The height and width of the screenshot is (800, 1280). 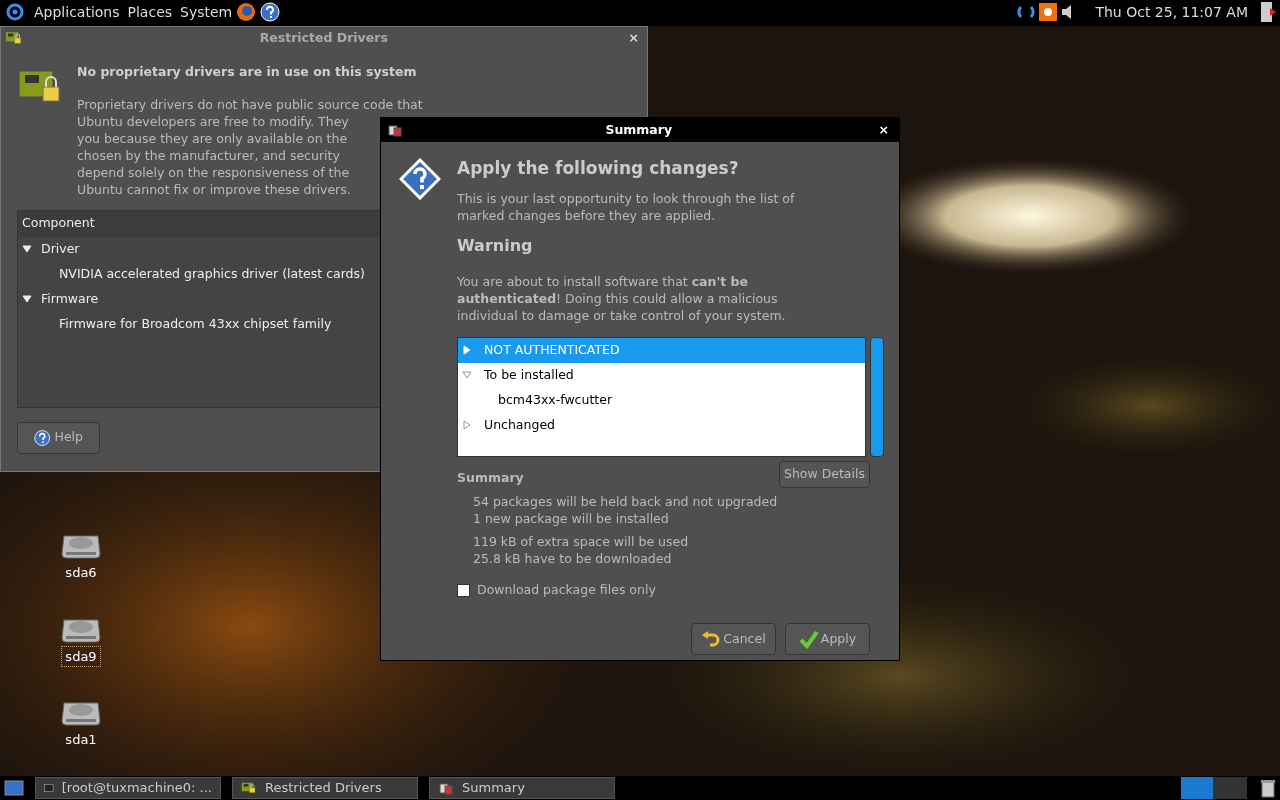 I want to click on trash-icon, so click(x=1268, y=788).